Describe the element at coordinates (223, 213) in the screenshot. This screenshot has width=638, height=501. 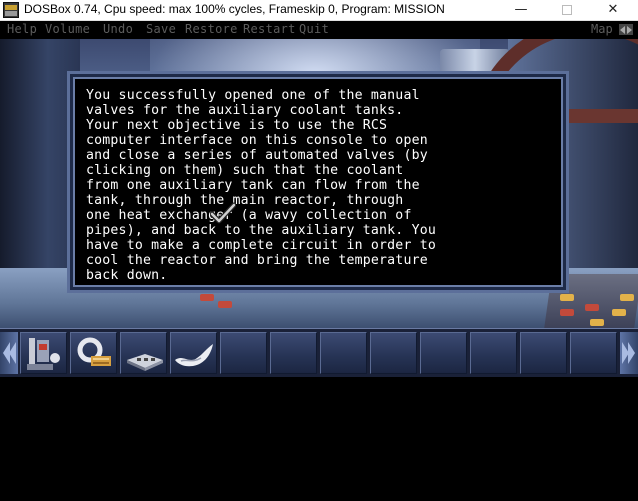
I see `checkmark-cursor-icon` at that location.